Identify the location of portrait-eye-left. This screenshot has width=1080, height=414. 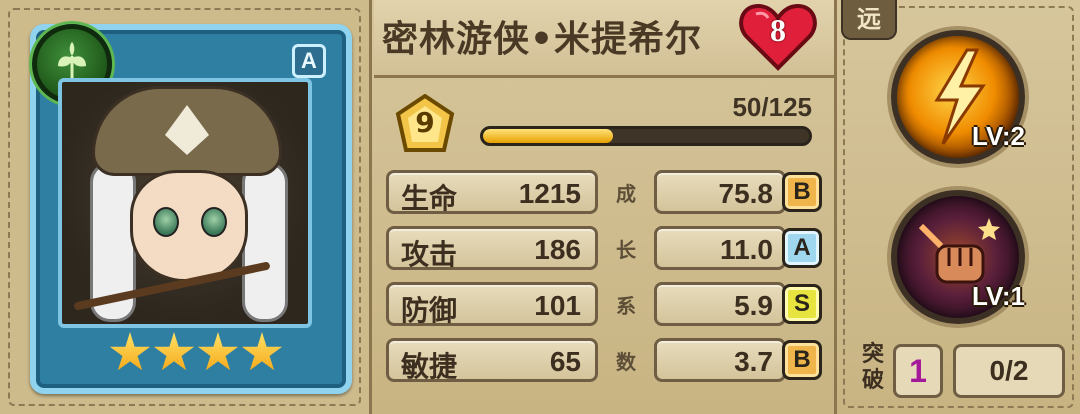
(166, 222).